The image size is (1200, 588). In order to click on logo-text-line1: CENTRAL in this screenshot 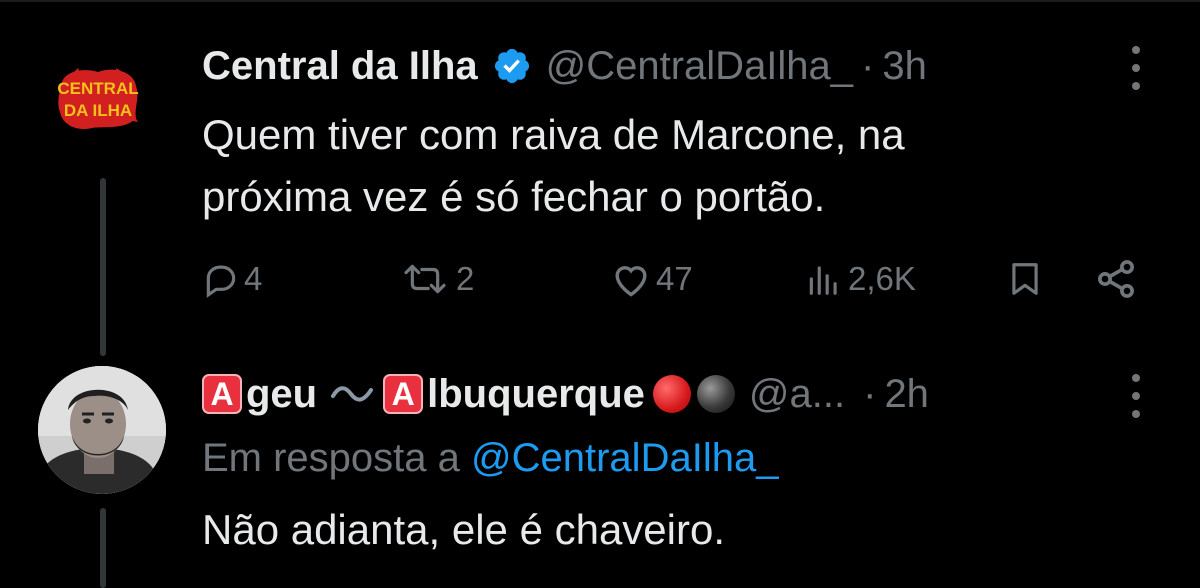, I will do `click(97, 88)`.